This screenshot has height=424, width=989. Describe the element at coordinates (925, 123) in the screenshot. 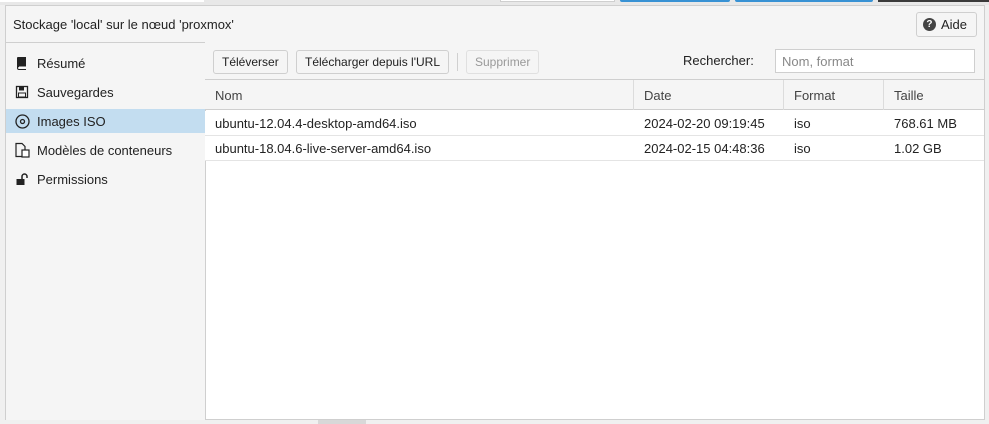

I see `cell-size: 768.61 MB` at that location.